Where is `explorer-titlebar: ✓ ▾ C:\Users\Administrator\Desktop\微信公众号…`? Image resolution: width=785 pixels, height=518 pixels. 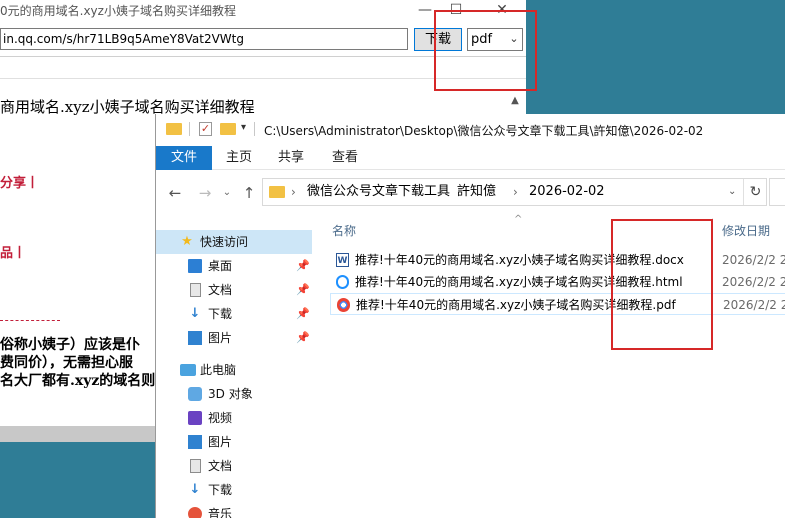 explorer-titlebar: ✓ ▾ C:\Users\Administrator\Desktop\微信公众号… is located at coordinates (470, 129).